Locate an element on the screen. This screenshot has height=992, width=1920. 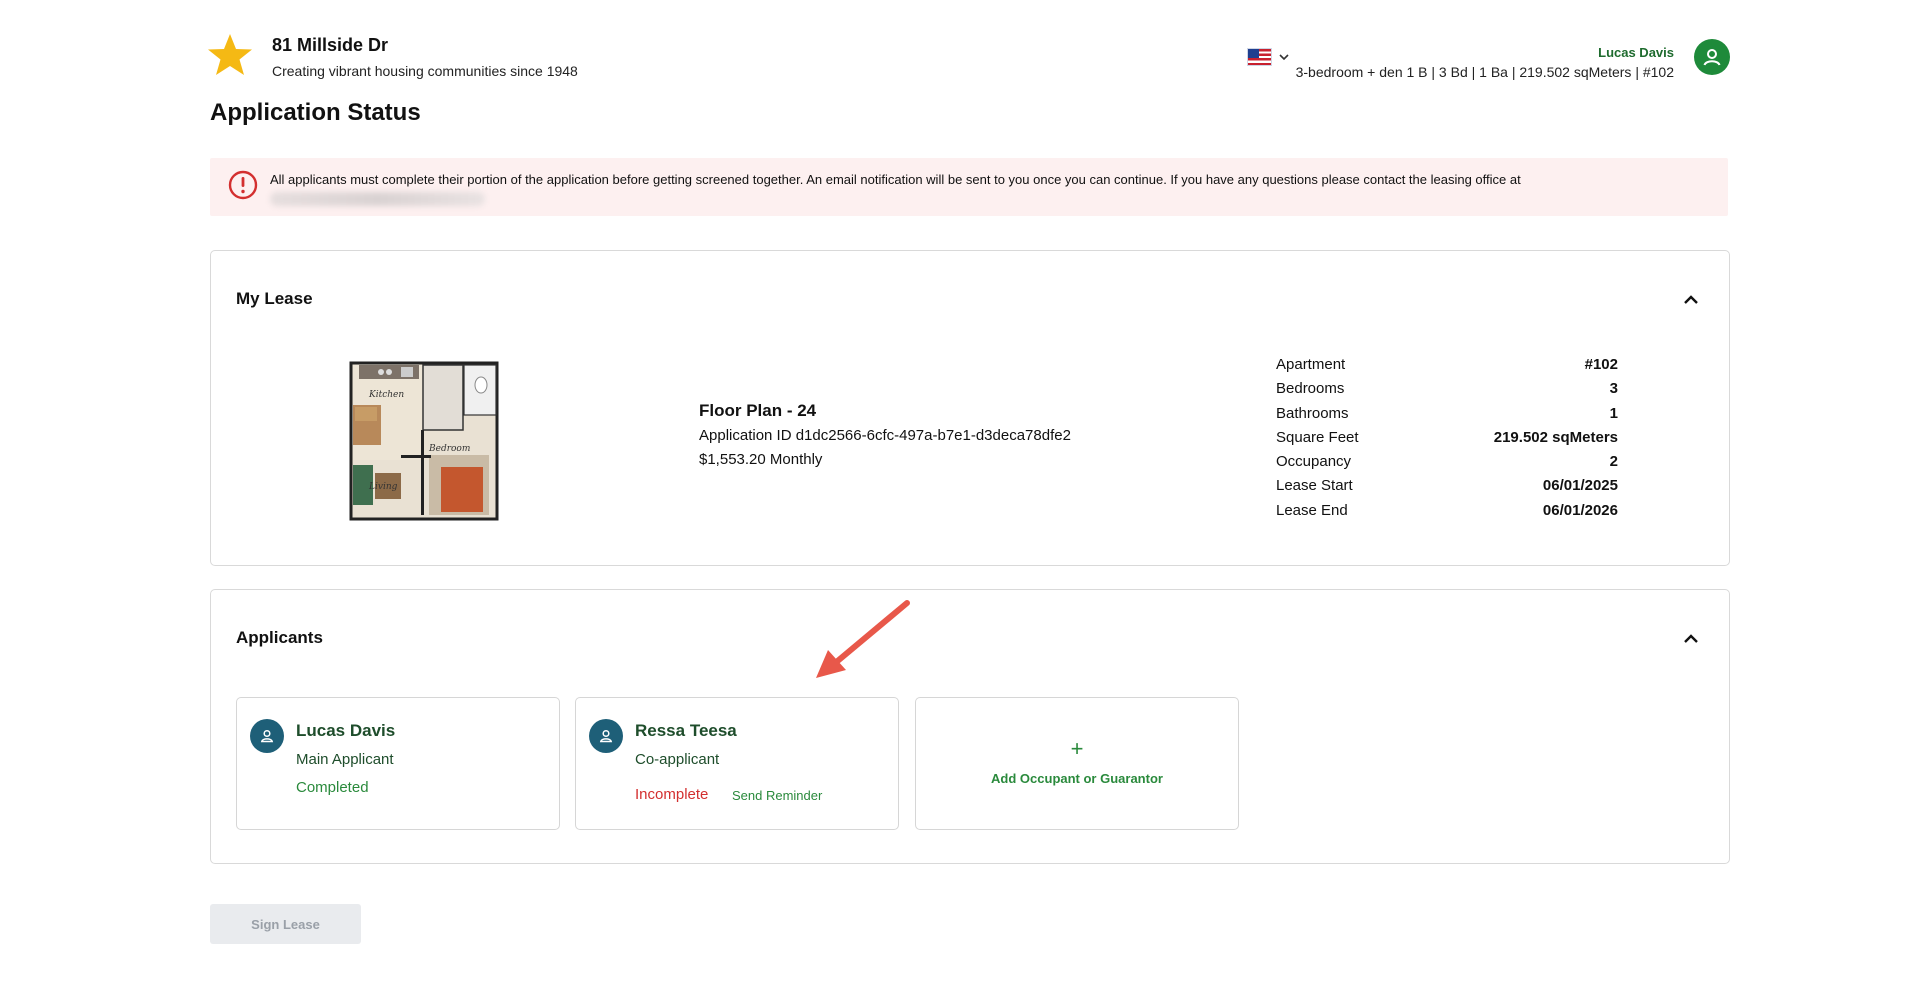
detail-row-lease-end: Lease End 06/01/2026 is located at coordinates (1447, 510).